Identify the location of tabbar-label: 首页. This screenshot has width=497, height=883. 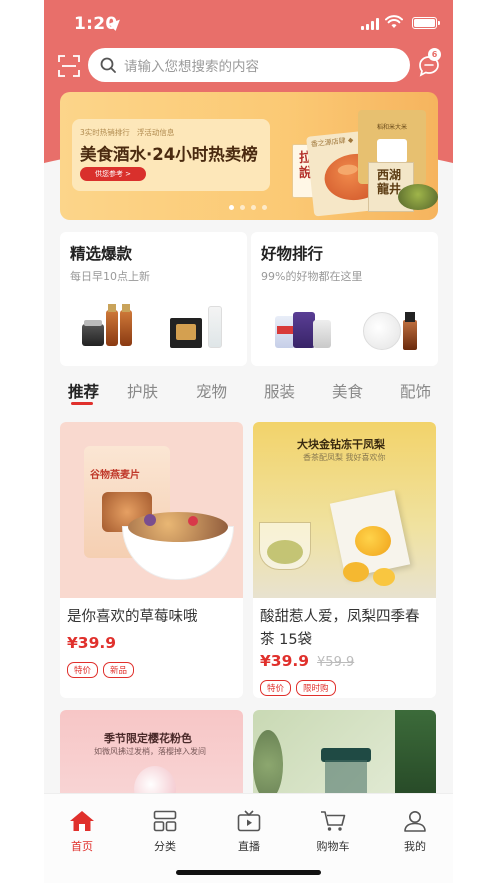
(82, 846).